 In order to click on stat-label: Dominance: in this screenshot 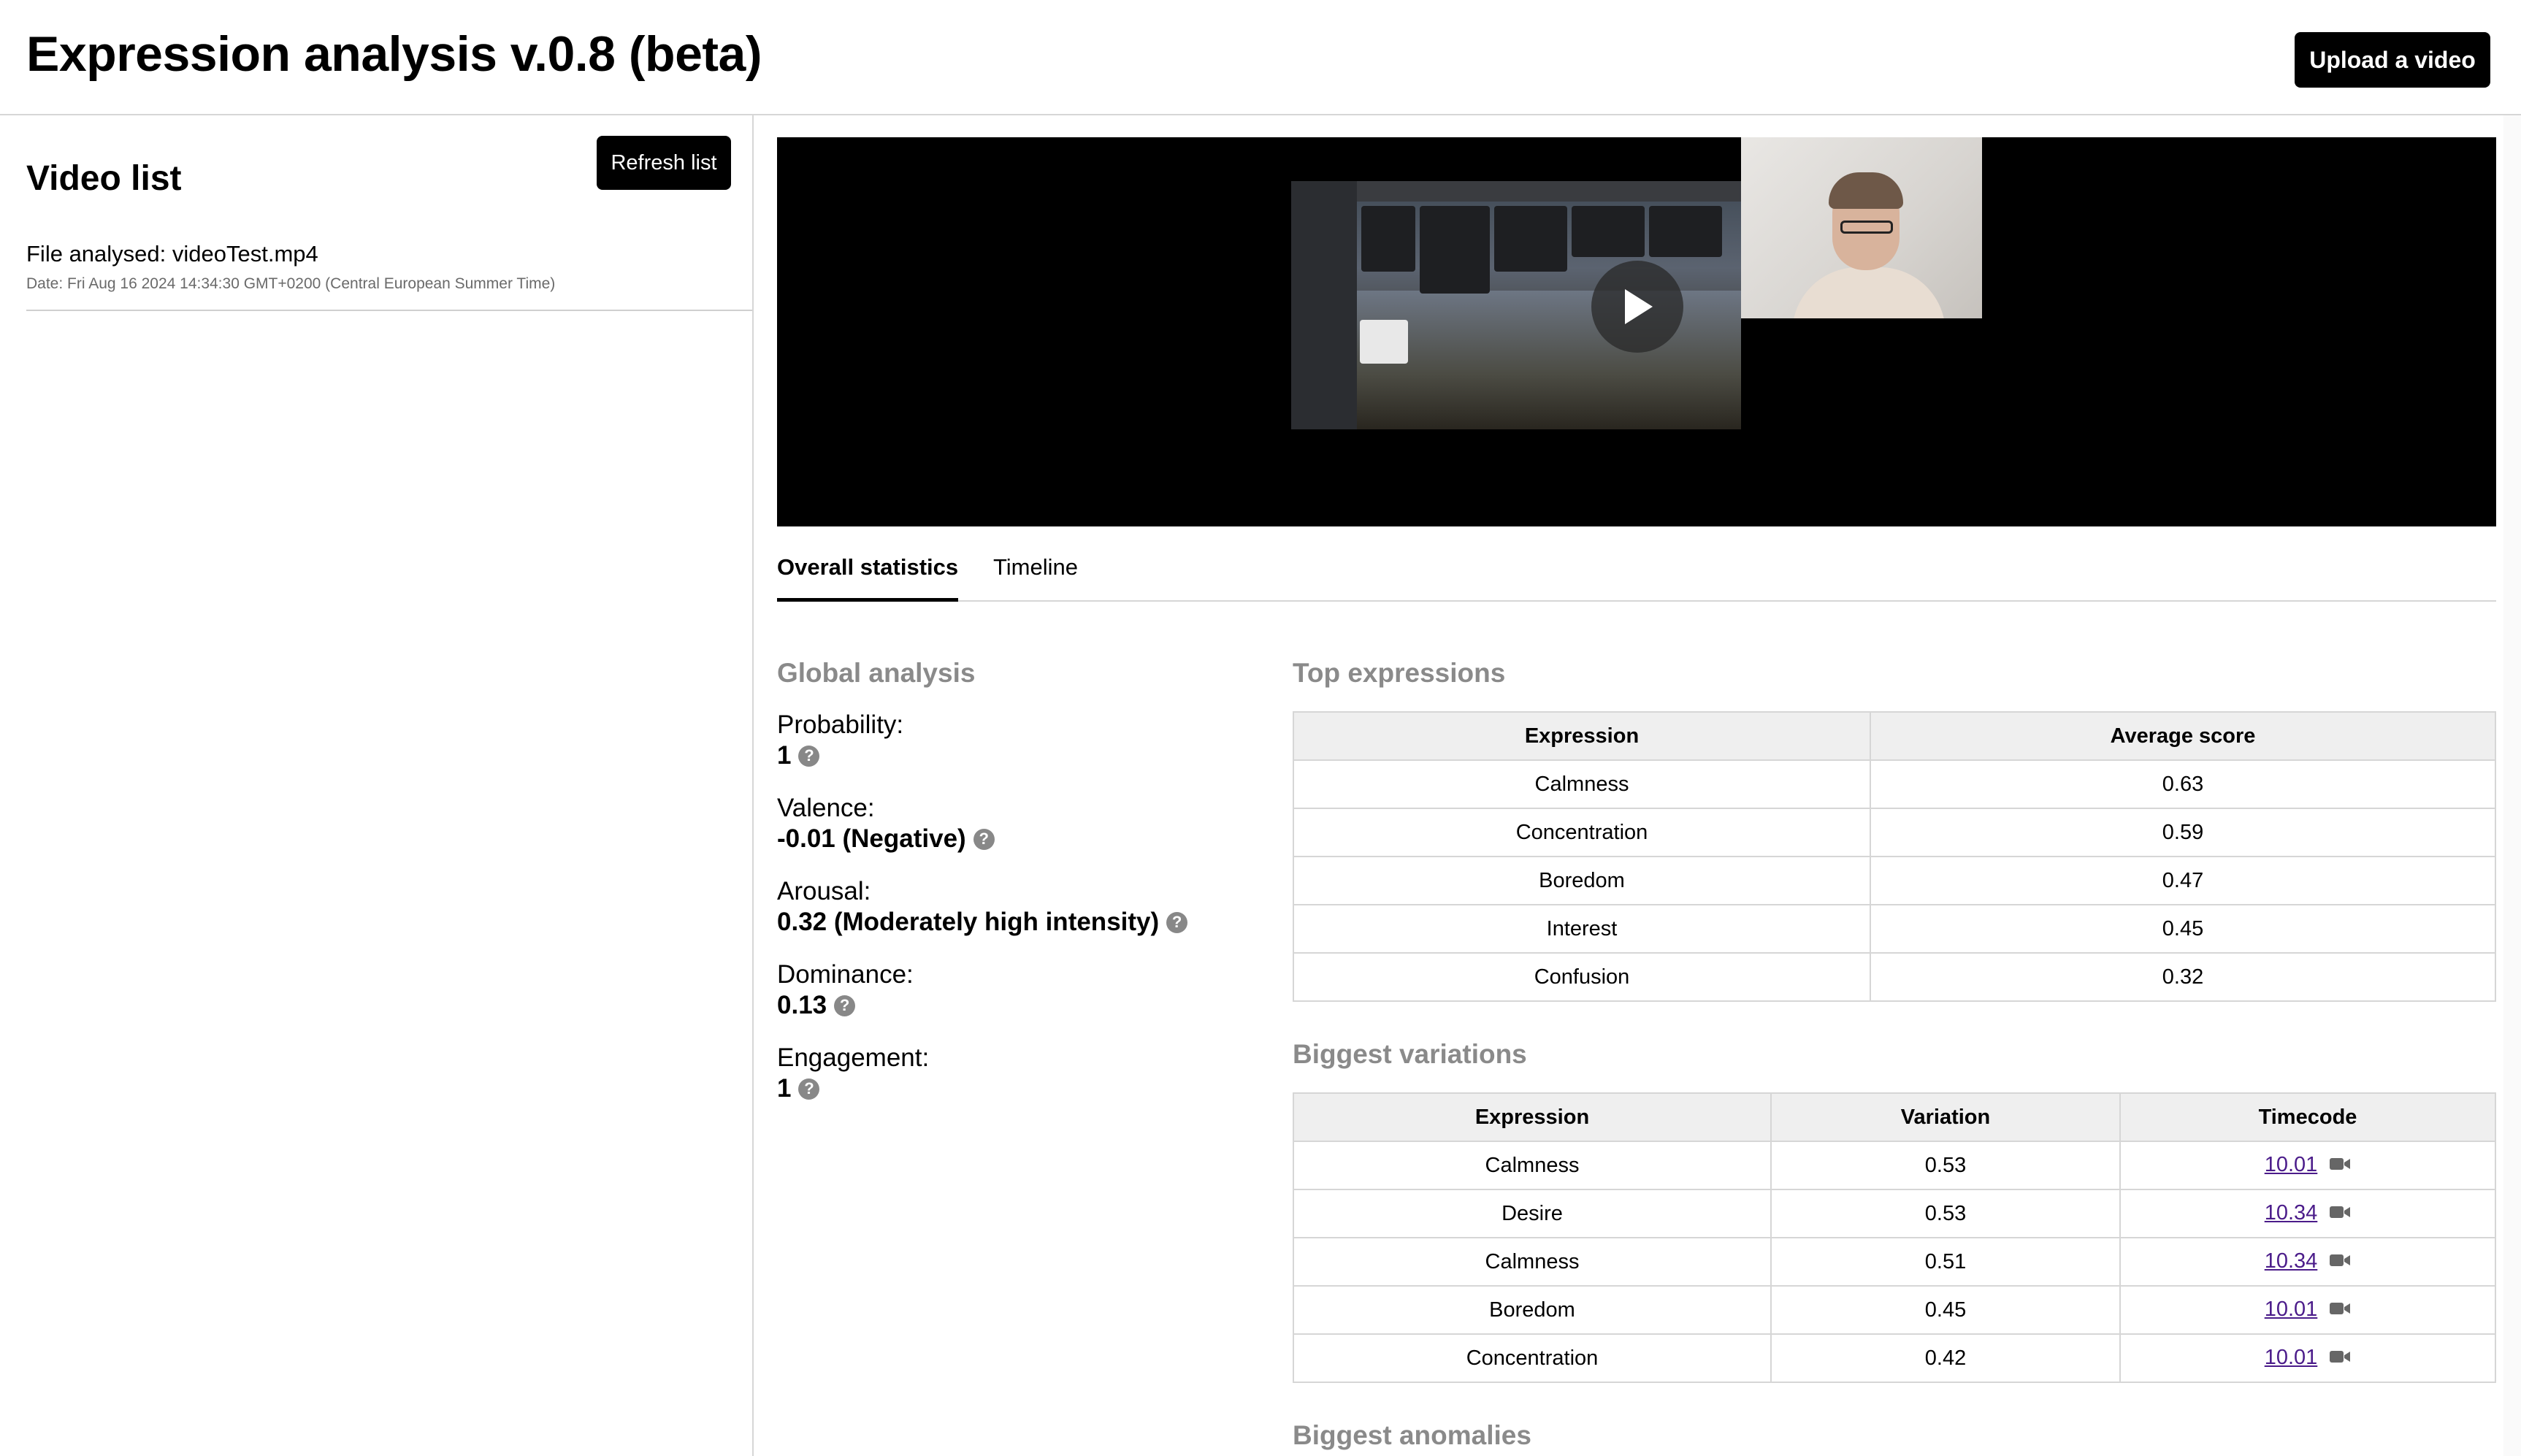, I will do `click(845, 974)`.